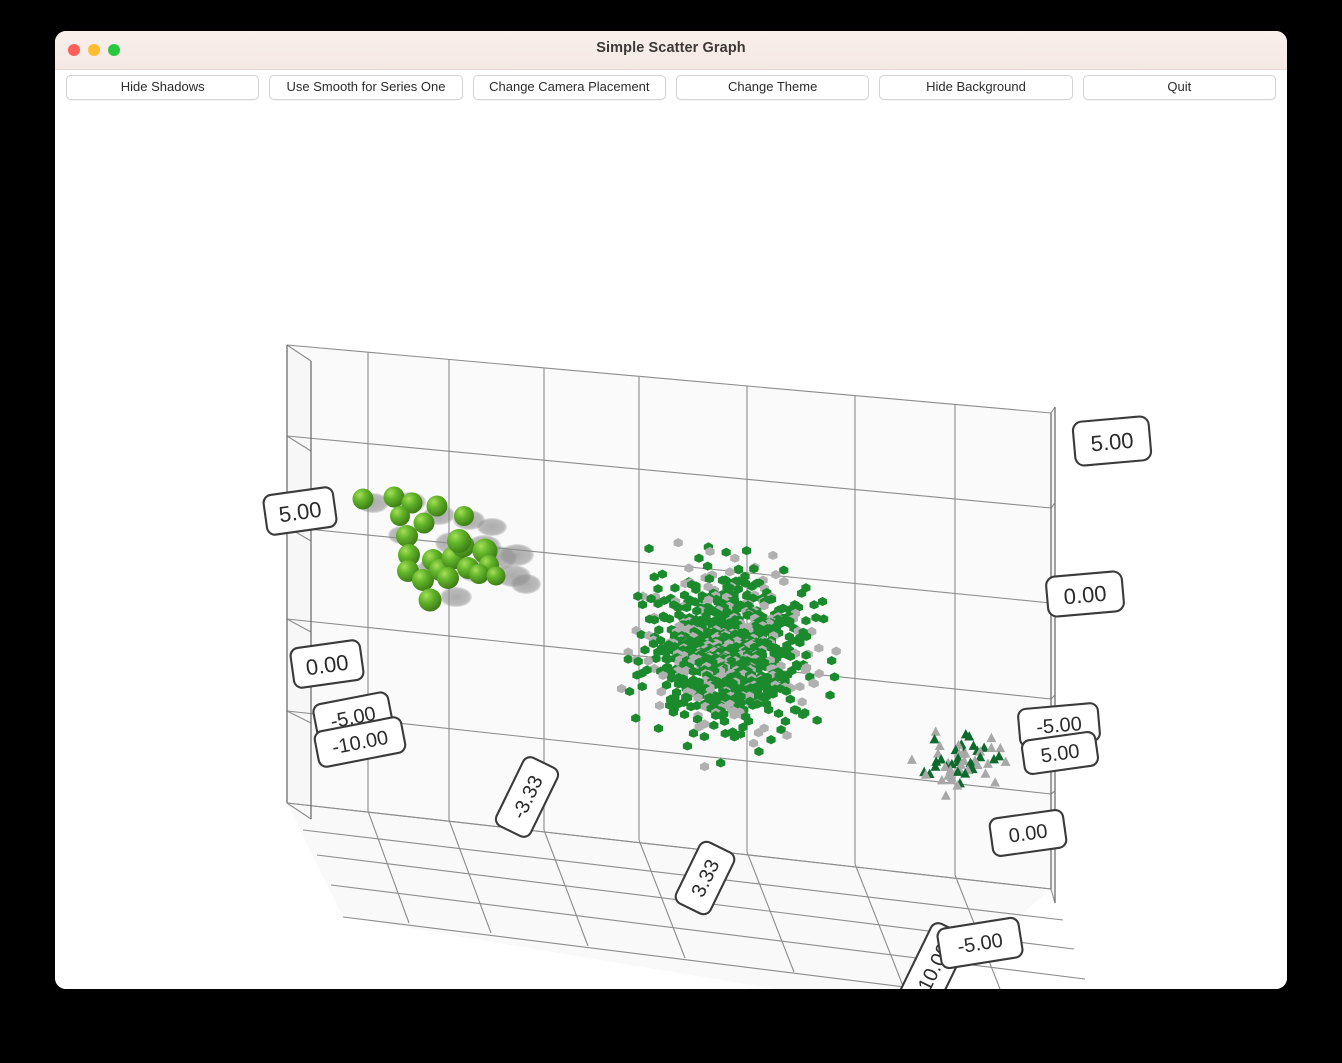 This screenshot has height=1063, width=1342. I want to click on window-titlebar: Simple Scatter Graph, so click(671, 50).